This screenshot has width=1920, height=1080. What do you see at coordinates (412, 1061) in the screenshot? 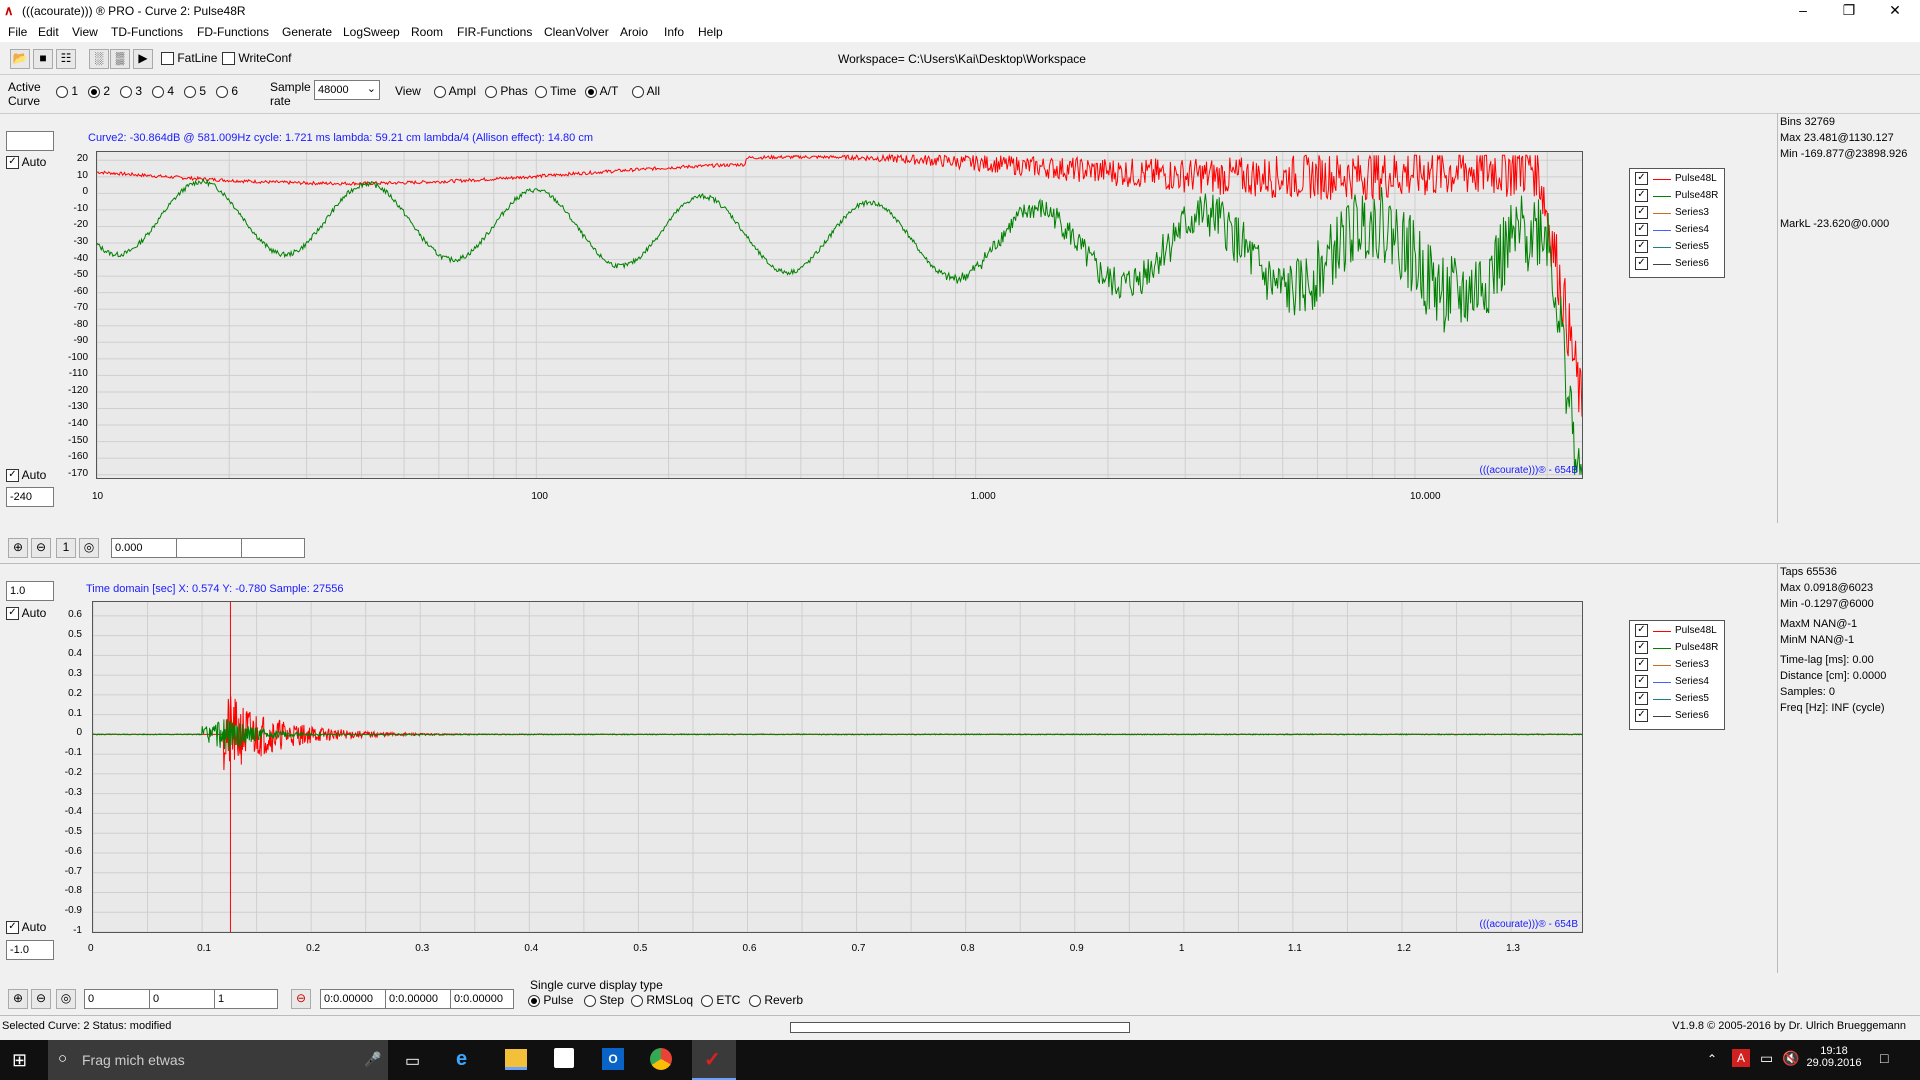
I see `task-view-icon: ▭` at bounding box center [412, 1061].